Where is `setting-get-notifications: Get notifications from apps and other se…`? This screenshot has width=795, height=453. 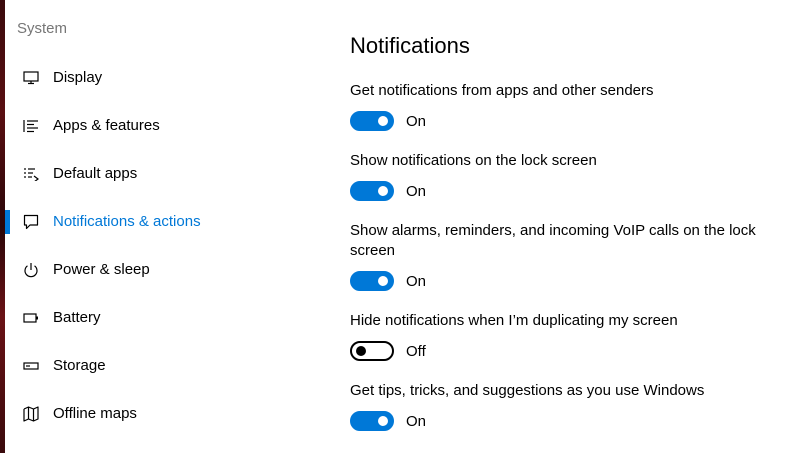 setting-get-notifications: Get notifications from apps and other se… is located at coordinates (560, 106).